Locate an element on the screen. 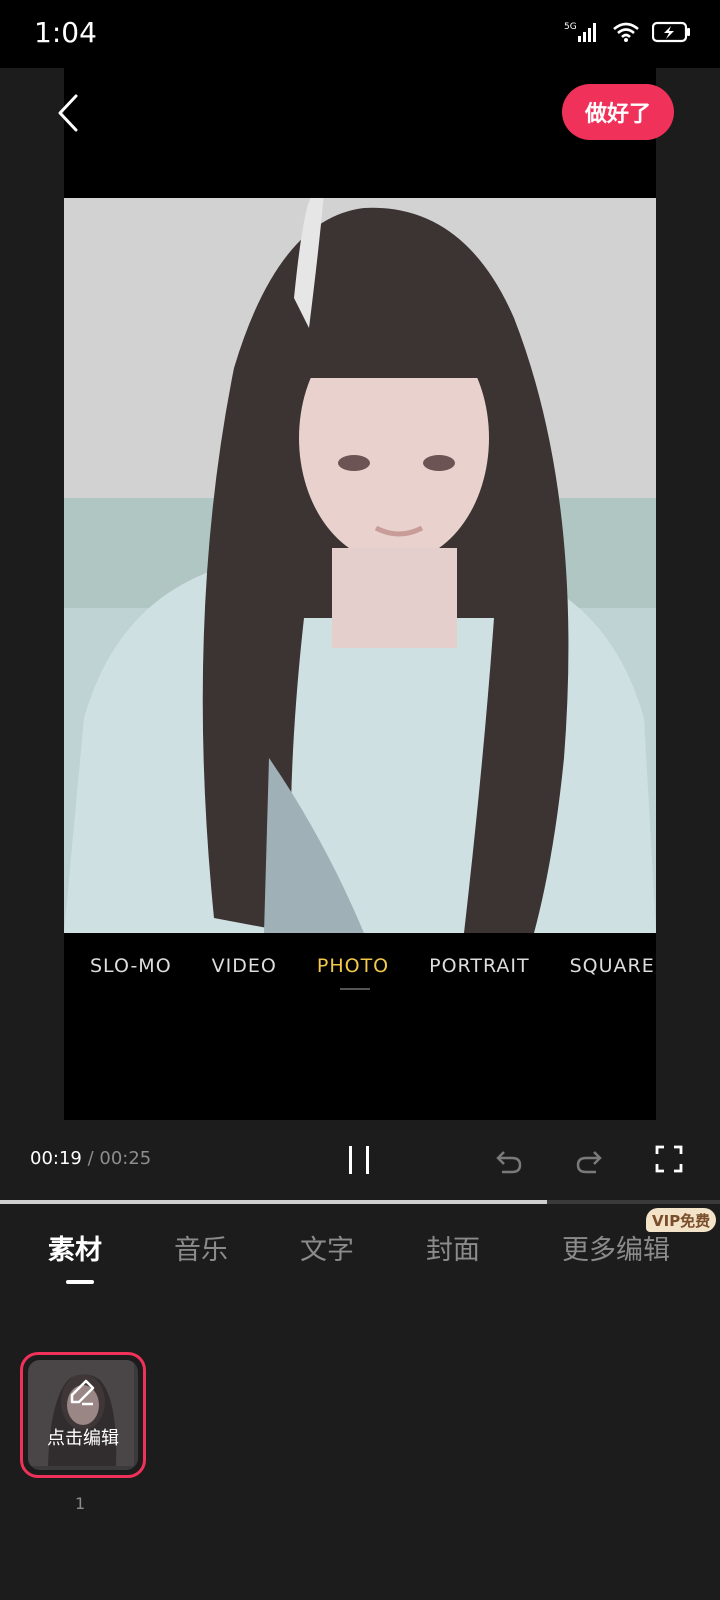 The image size is (720, 1600). network-type: 5G is located at coordinates (570, 27).